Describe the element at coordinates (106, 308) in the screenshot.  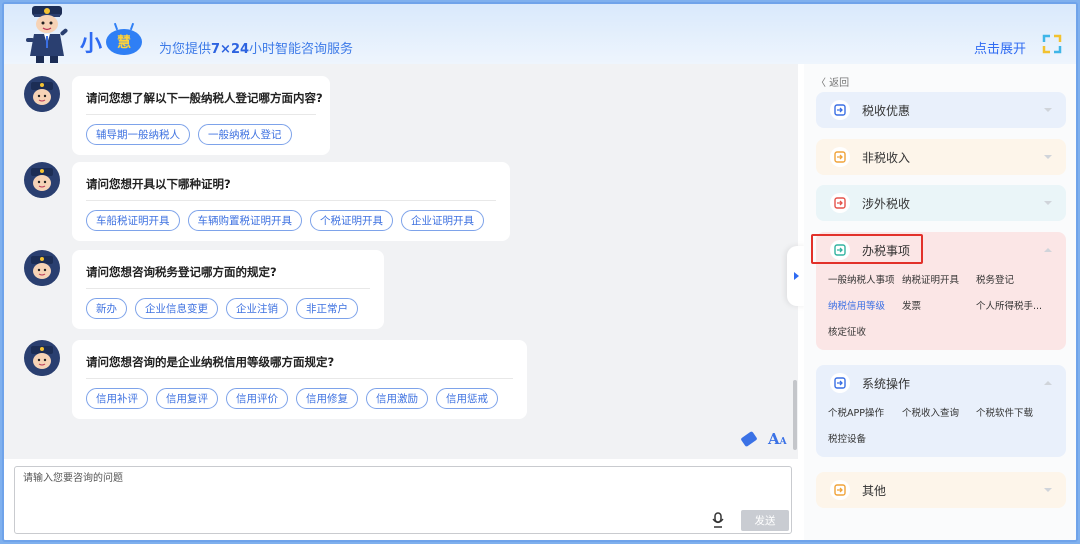
I see `option-chip: 新办` at that location.